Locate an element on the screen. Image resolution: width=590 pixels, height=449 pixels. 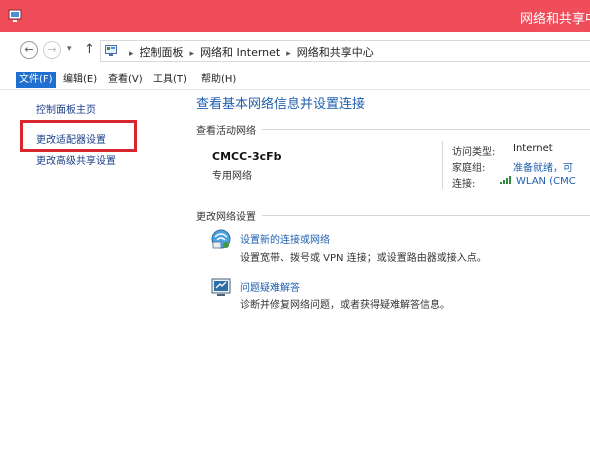
vertical-divider is located at coordinates (442, 165).